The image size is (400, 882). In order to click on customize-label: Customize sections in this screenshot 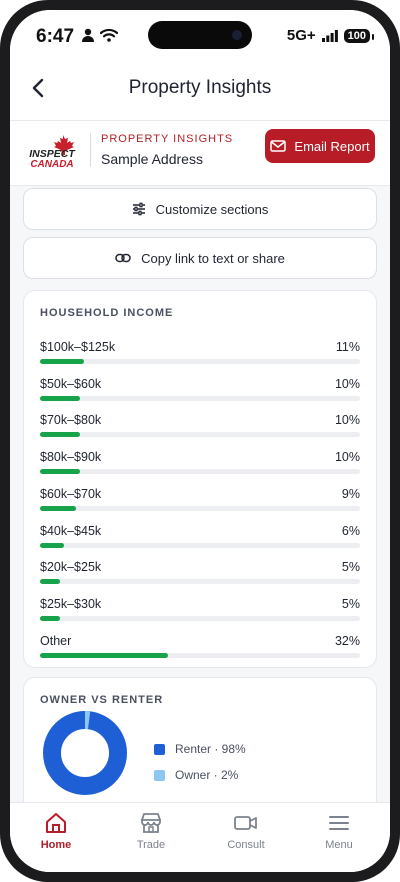, I will do `click(212, 209)`.